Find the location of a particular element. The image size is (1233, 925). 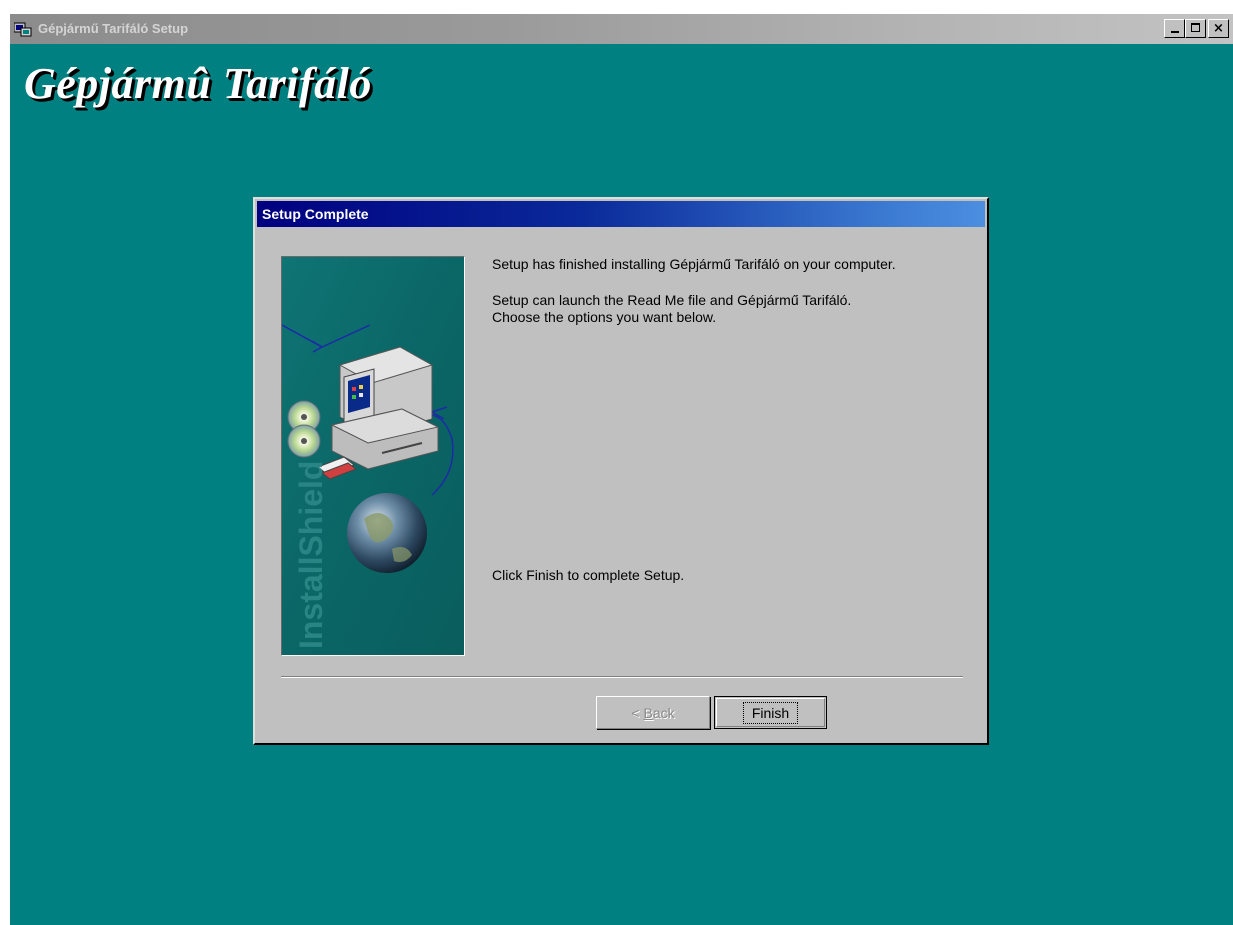

click-finish-message: Click Finish to complete Setup. is located at coordinates (588, 575).